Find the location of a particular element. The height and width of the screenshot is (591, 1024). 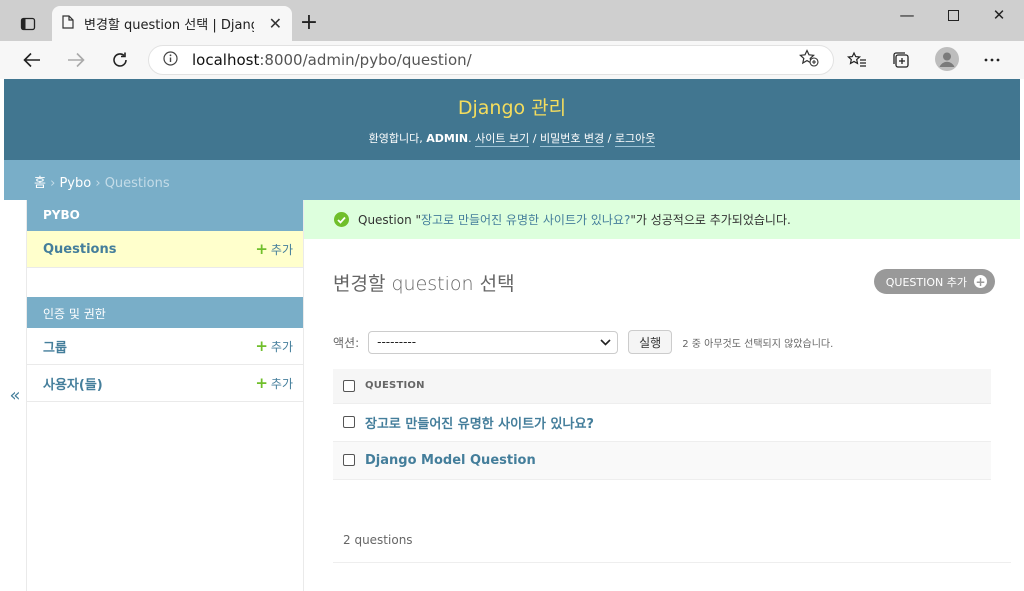

message-prefix: Question " is located at coordinates (390, 219).